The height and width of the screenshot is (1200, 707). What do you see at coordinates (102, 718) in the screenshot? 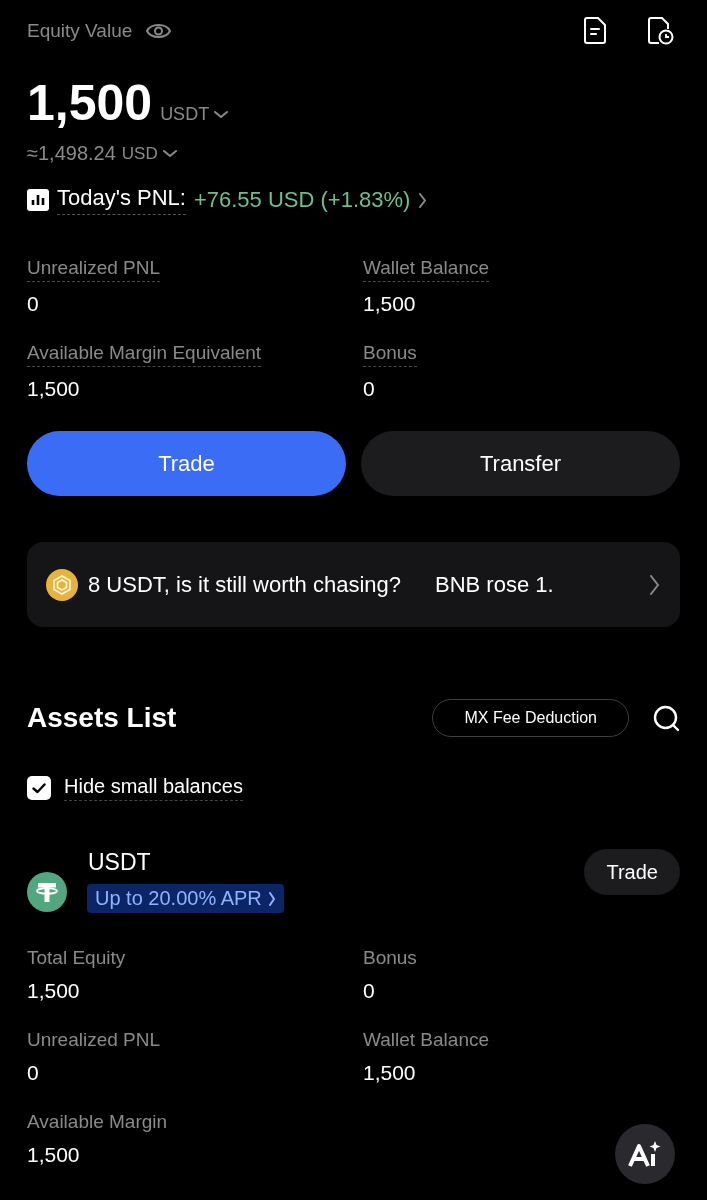
I see `section-title: Assets List` at bounding box center [102, 718].